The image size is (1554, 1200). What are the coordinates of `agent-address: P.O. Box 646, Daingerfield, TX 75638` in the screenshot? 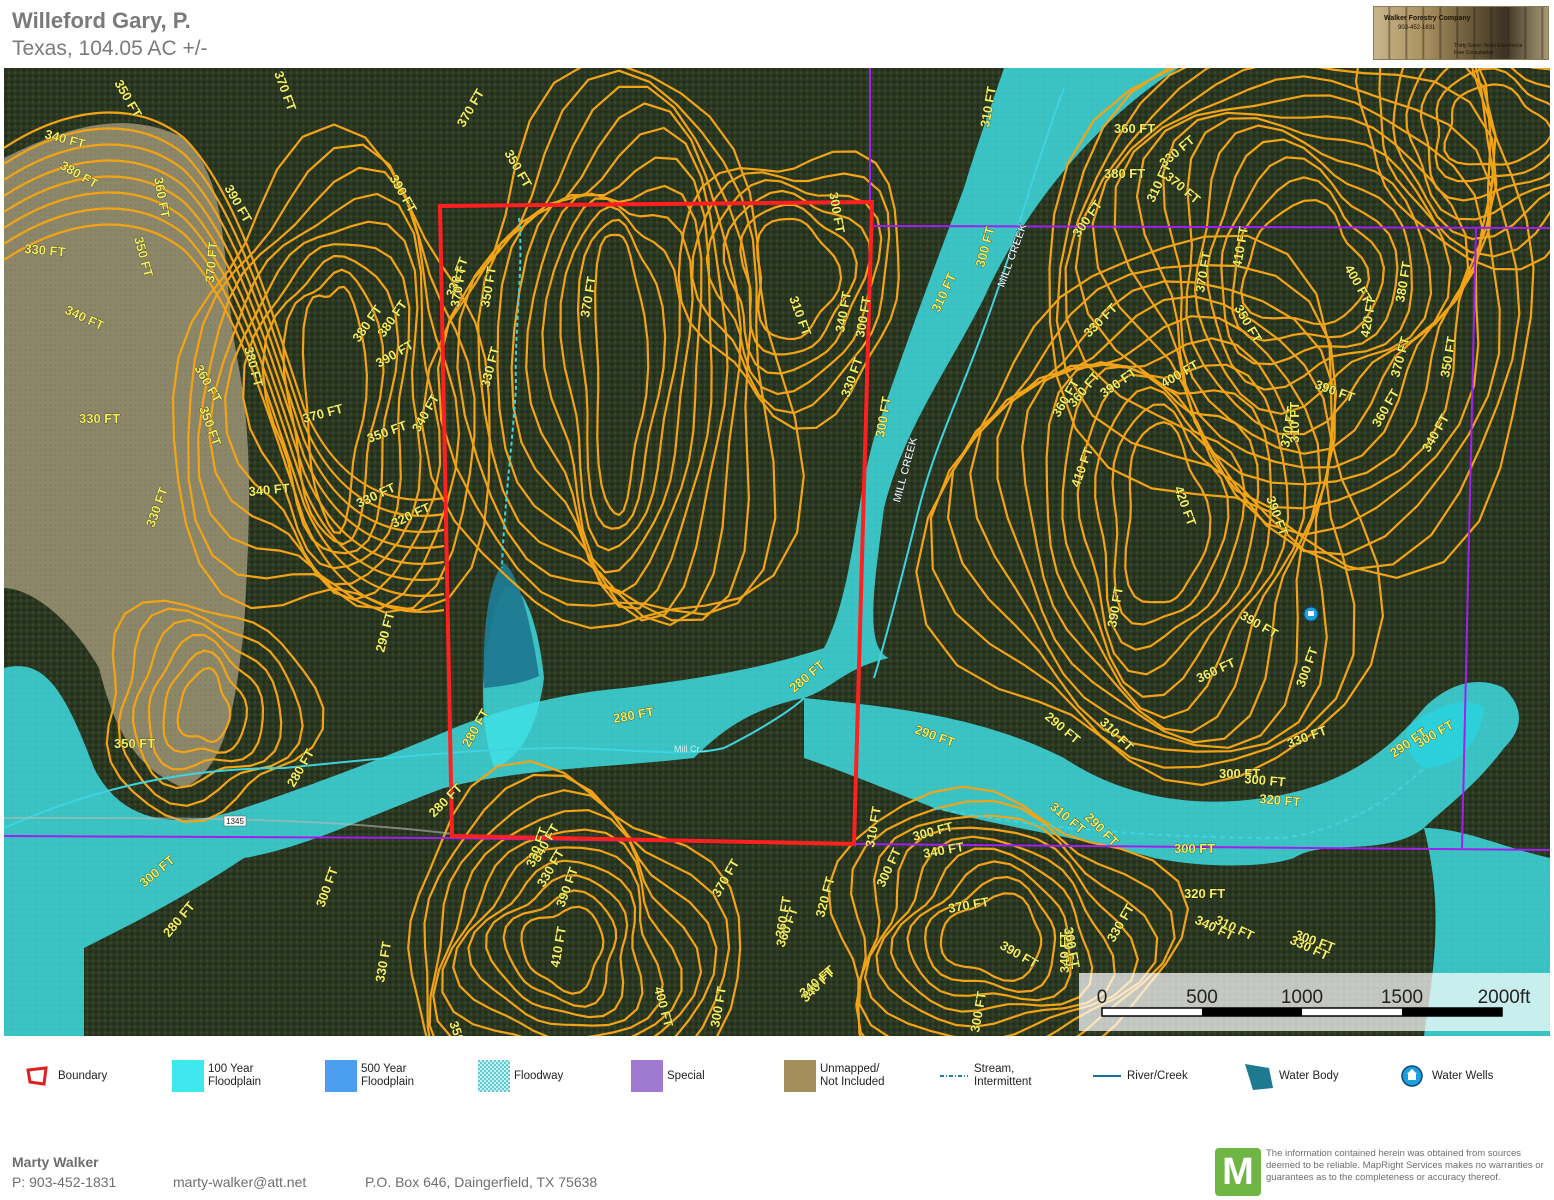 It's located at (481, 1182).